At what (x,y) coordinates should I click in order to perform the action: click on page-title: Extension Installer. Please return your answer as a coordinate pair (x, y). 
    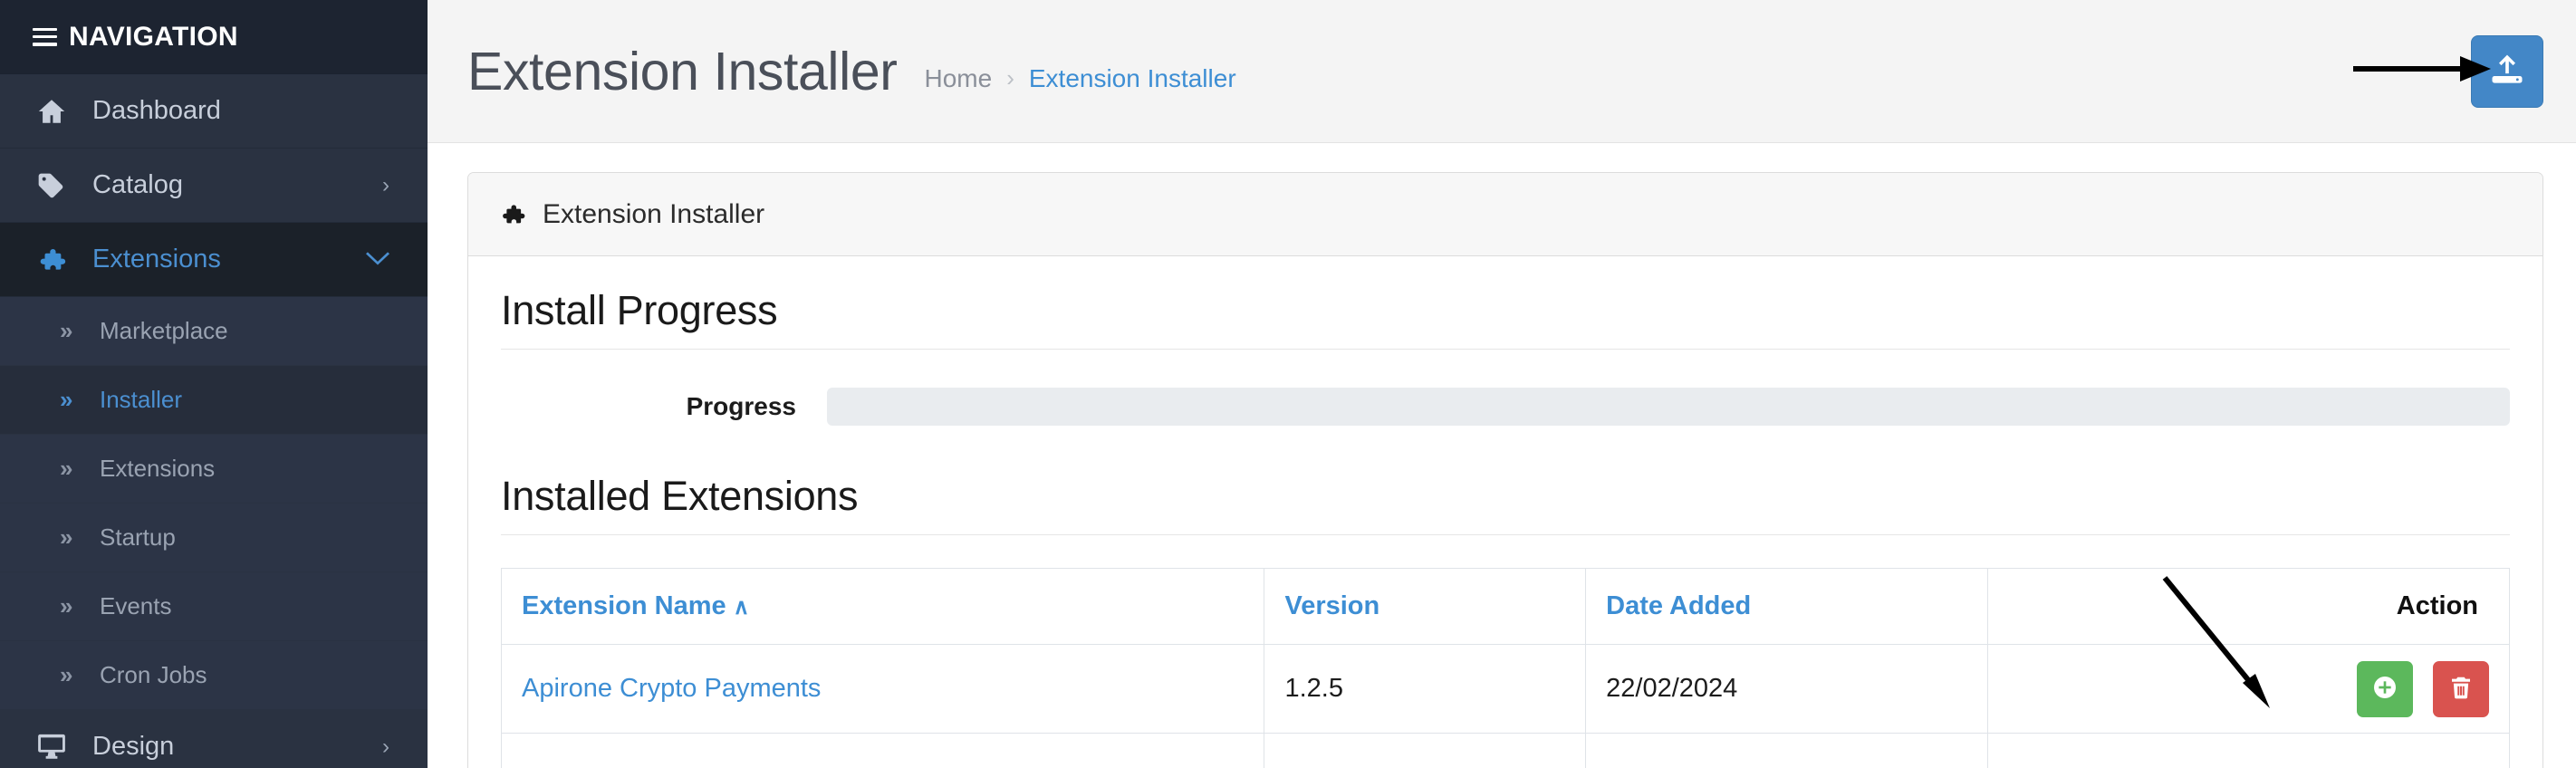
    Looking at the image, I should click on (682, 71).